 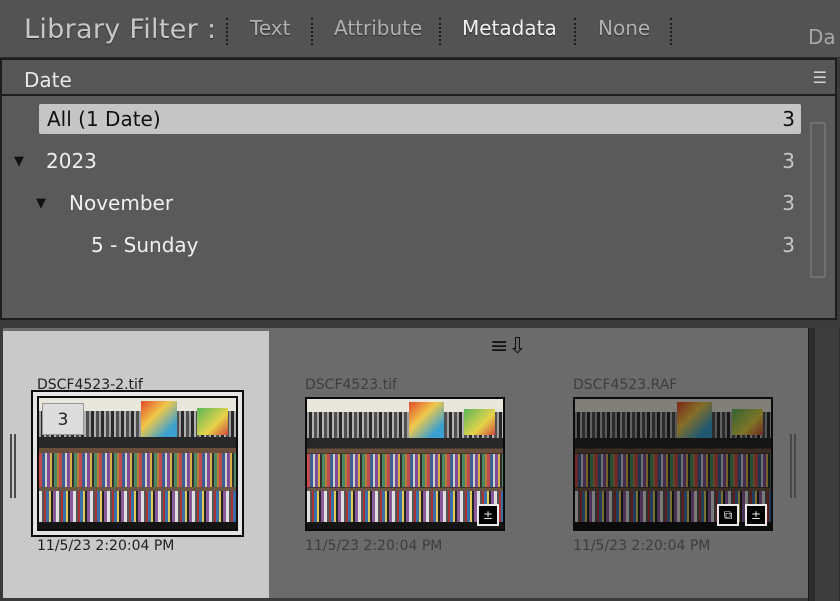 What do you see at coordinates (63, 419) in the screenshot?
I see `stack-count-badge: 3` at bounding box center [63, 419].